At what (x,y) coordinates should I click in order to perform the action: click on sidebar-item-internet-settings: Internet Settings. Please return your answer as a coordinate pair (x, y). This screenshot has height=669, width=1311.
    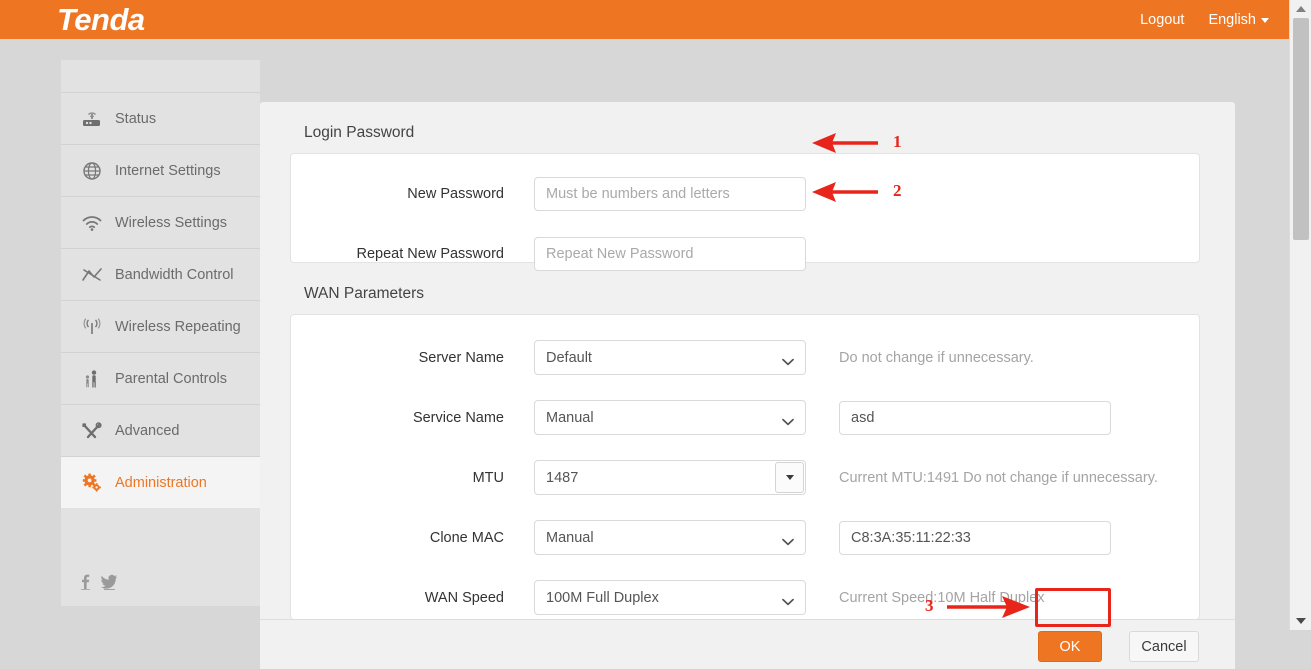
    Looking at the image, I should click on (160, 171).